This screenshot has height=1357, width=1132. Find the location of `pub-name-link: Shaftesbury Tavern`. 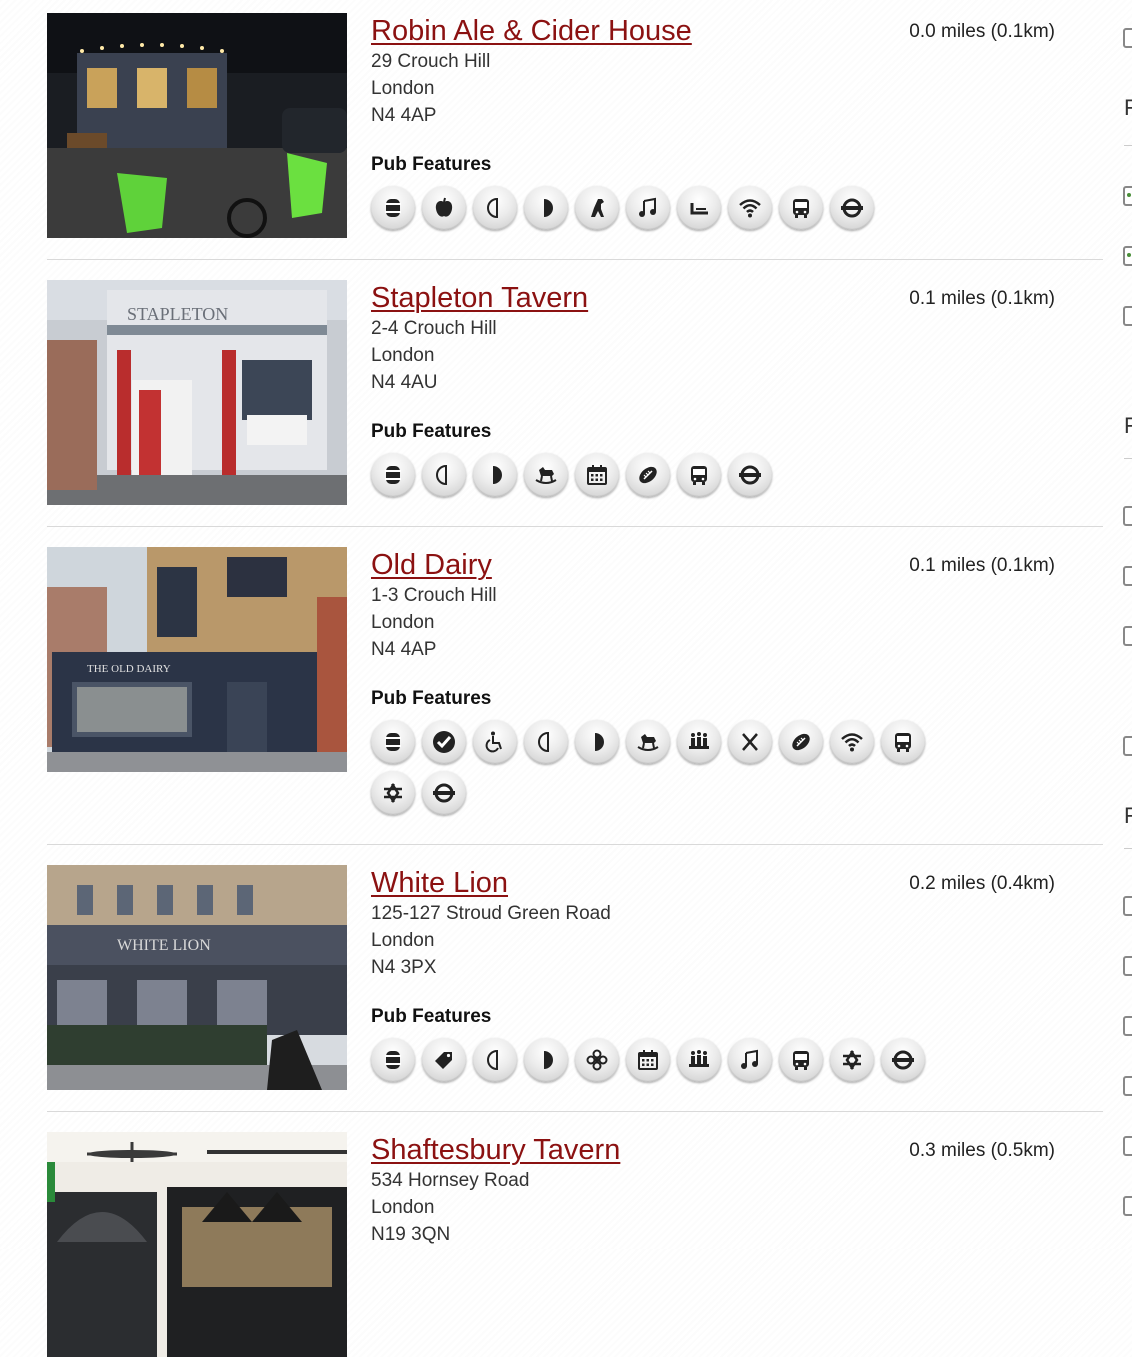

pub-name-link: Shaftesbury Tavern is located at coordinates (495, 1150).